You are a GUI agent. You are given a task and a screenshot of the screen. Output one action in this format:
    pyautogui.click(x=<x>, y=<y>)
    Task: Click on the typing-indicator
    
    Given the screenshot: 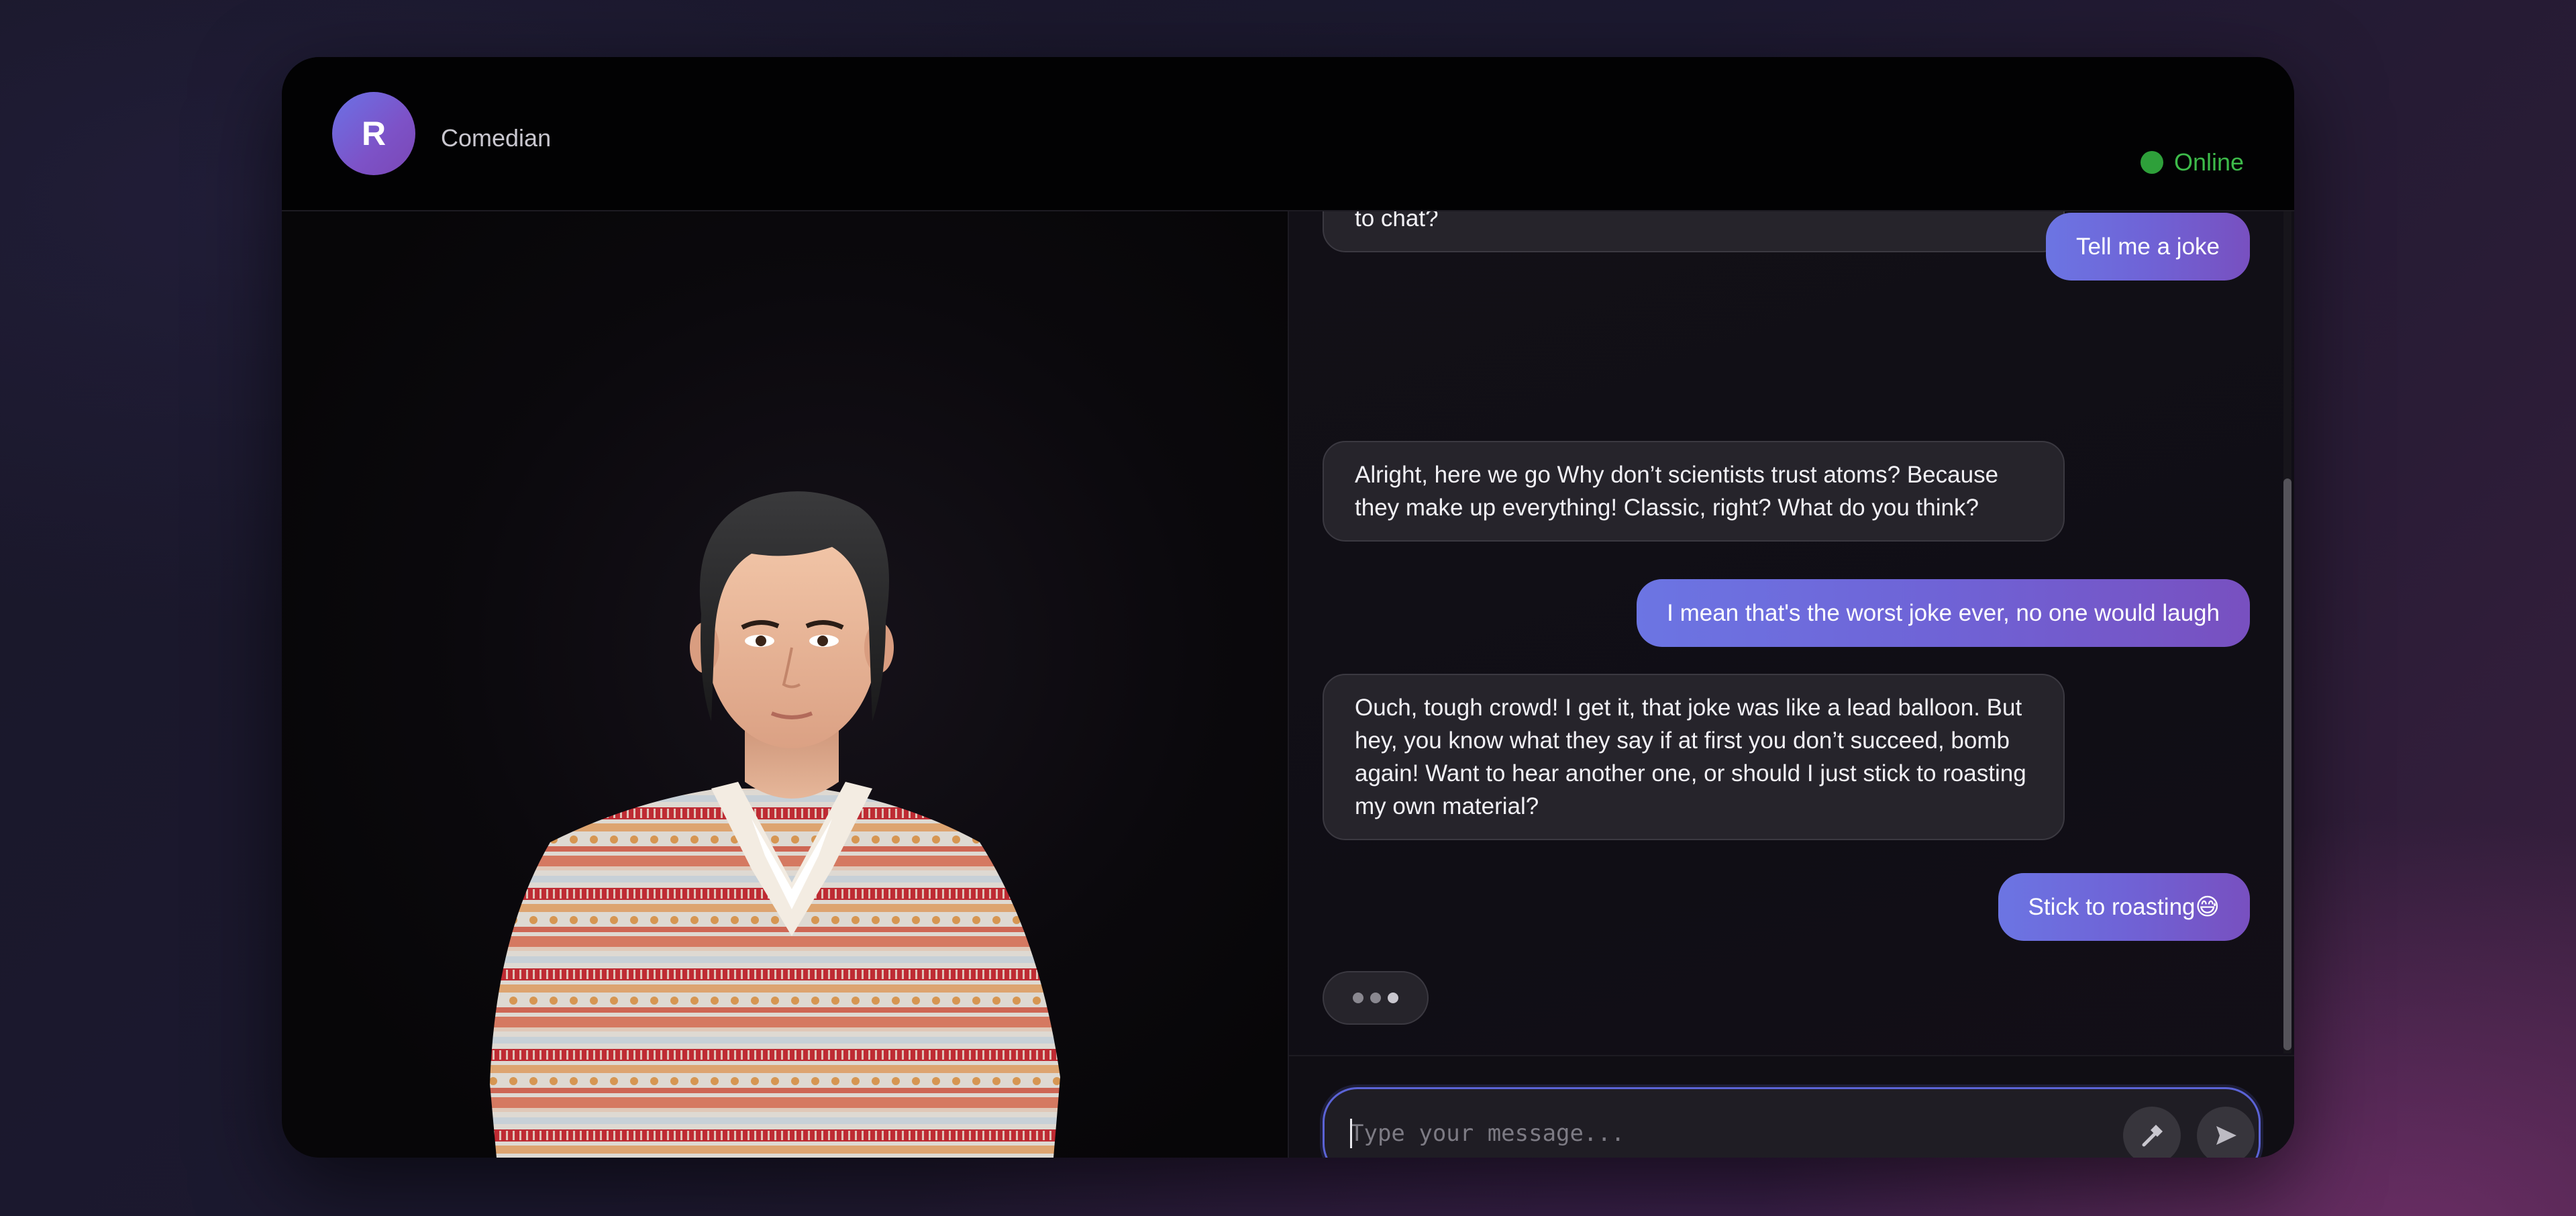 What is the action you would take?
    pyautogui.click(x=1376, y=998)
    